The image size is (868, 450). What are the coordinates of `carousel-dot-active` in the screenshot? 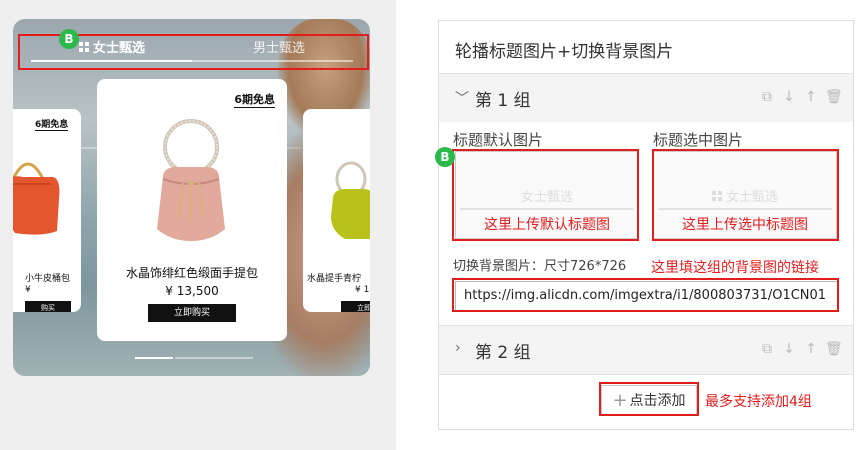 It's located at (154, 358).